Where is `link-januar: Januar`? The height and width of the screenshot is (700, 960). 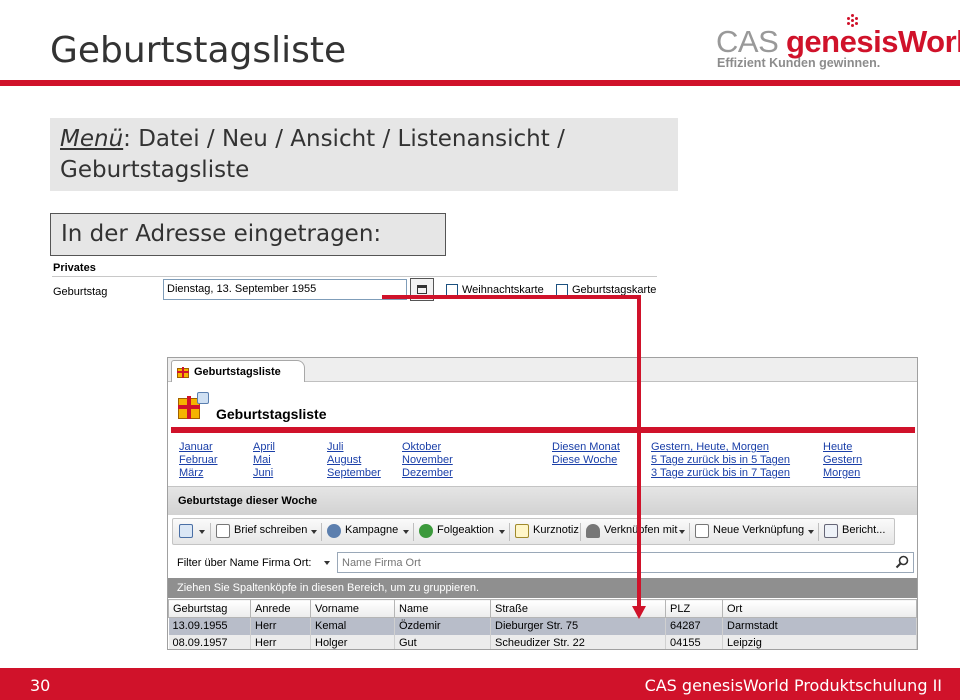
link-januar: Januar is located at coordinates (196, 447).